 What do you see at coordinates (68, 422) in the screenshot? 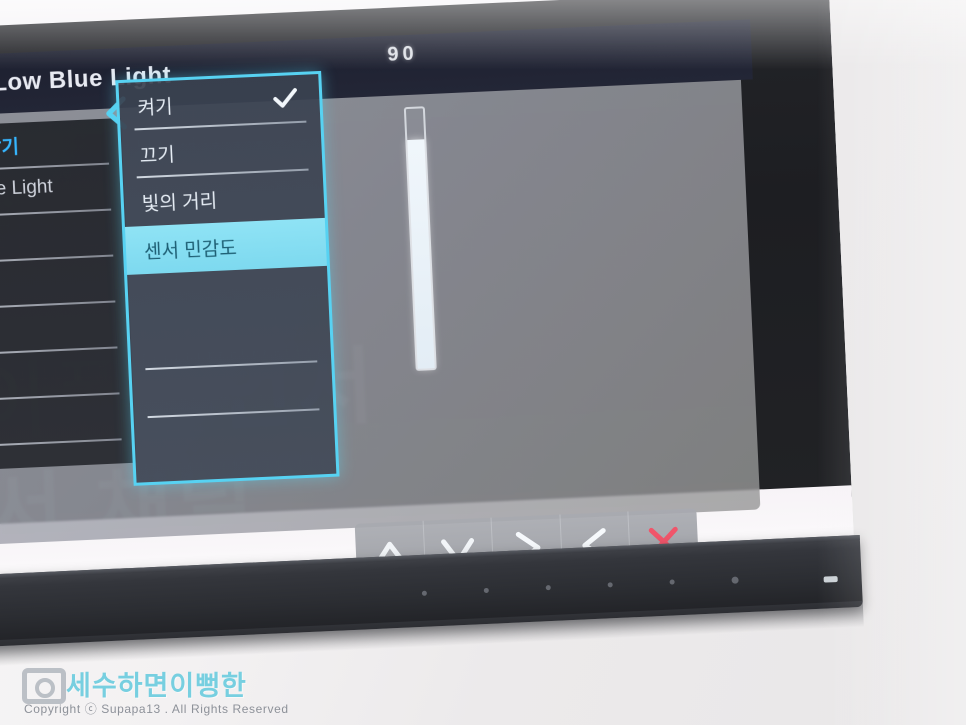
I see `menu-item` at bounding box center [68, 422].